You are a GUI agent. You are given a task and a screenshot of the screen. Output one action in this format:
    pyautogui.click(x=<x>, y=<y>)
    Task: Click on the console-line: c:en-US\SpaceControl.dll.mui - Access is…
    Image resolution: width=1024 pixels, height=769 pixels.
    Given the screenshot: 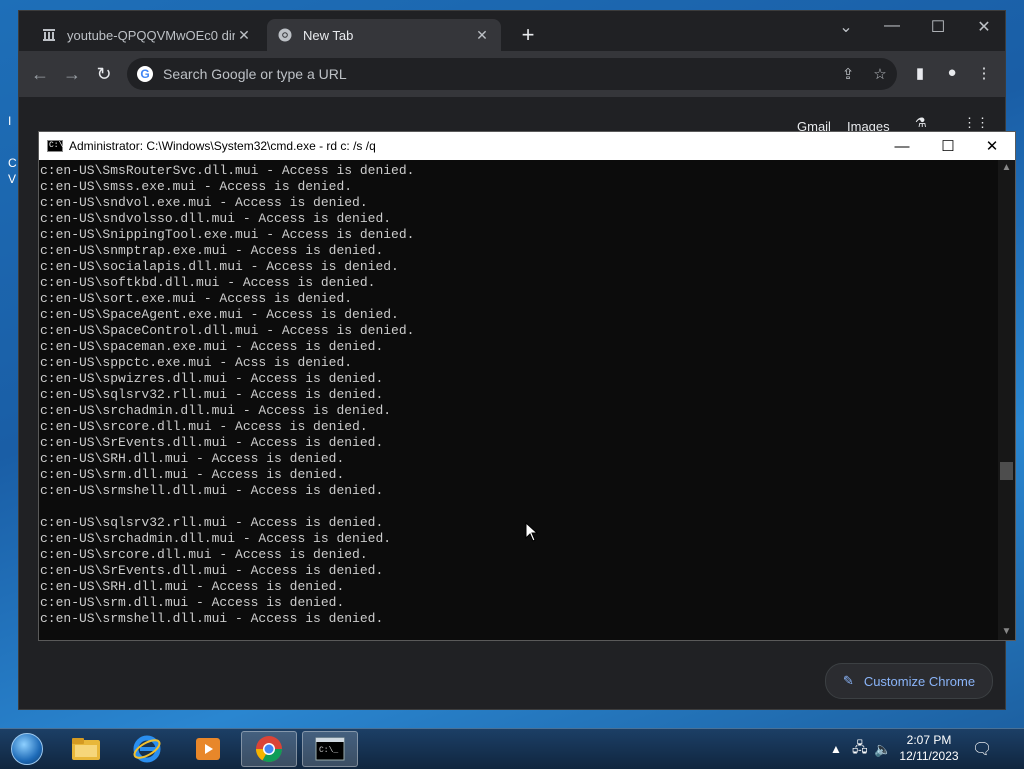 What is the action you would take?
    pyautogui.click(x=227, y=330)
    